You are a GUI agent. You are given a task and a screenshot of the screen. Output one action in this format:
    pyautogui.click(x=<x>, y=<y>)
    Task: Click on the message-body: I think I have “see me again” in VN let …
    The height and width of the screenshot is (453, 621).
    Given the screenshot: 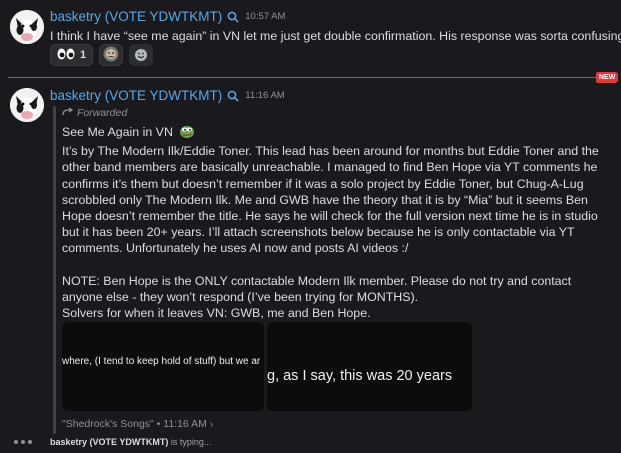 What is the action you would take?
    pyautogui.click(x=335, y=36)
    